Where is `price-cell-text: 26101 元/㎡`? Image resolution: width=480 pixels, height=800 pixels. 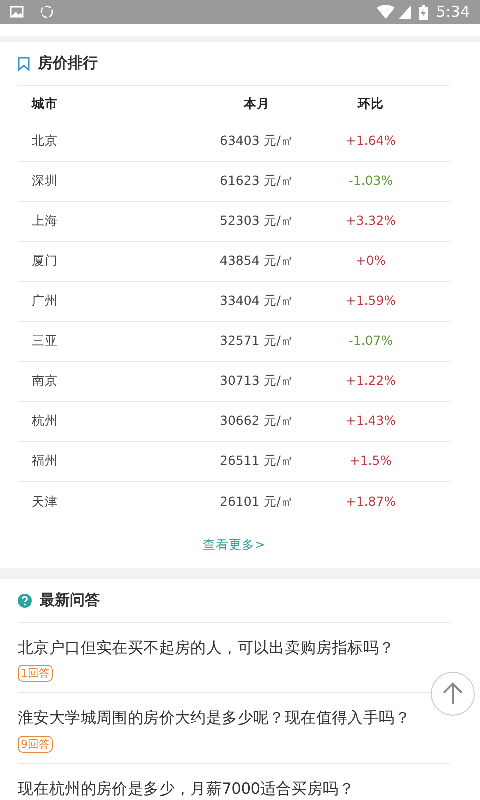 price-cell-text: 26101 元/㎡ is located at coordinates (257, 501).